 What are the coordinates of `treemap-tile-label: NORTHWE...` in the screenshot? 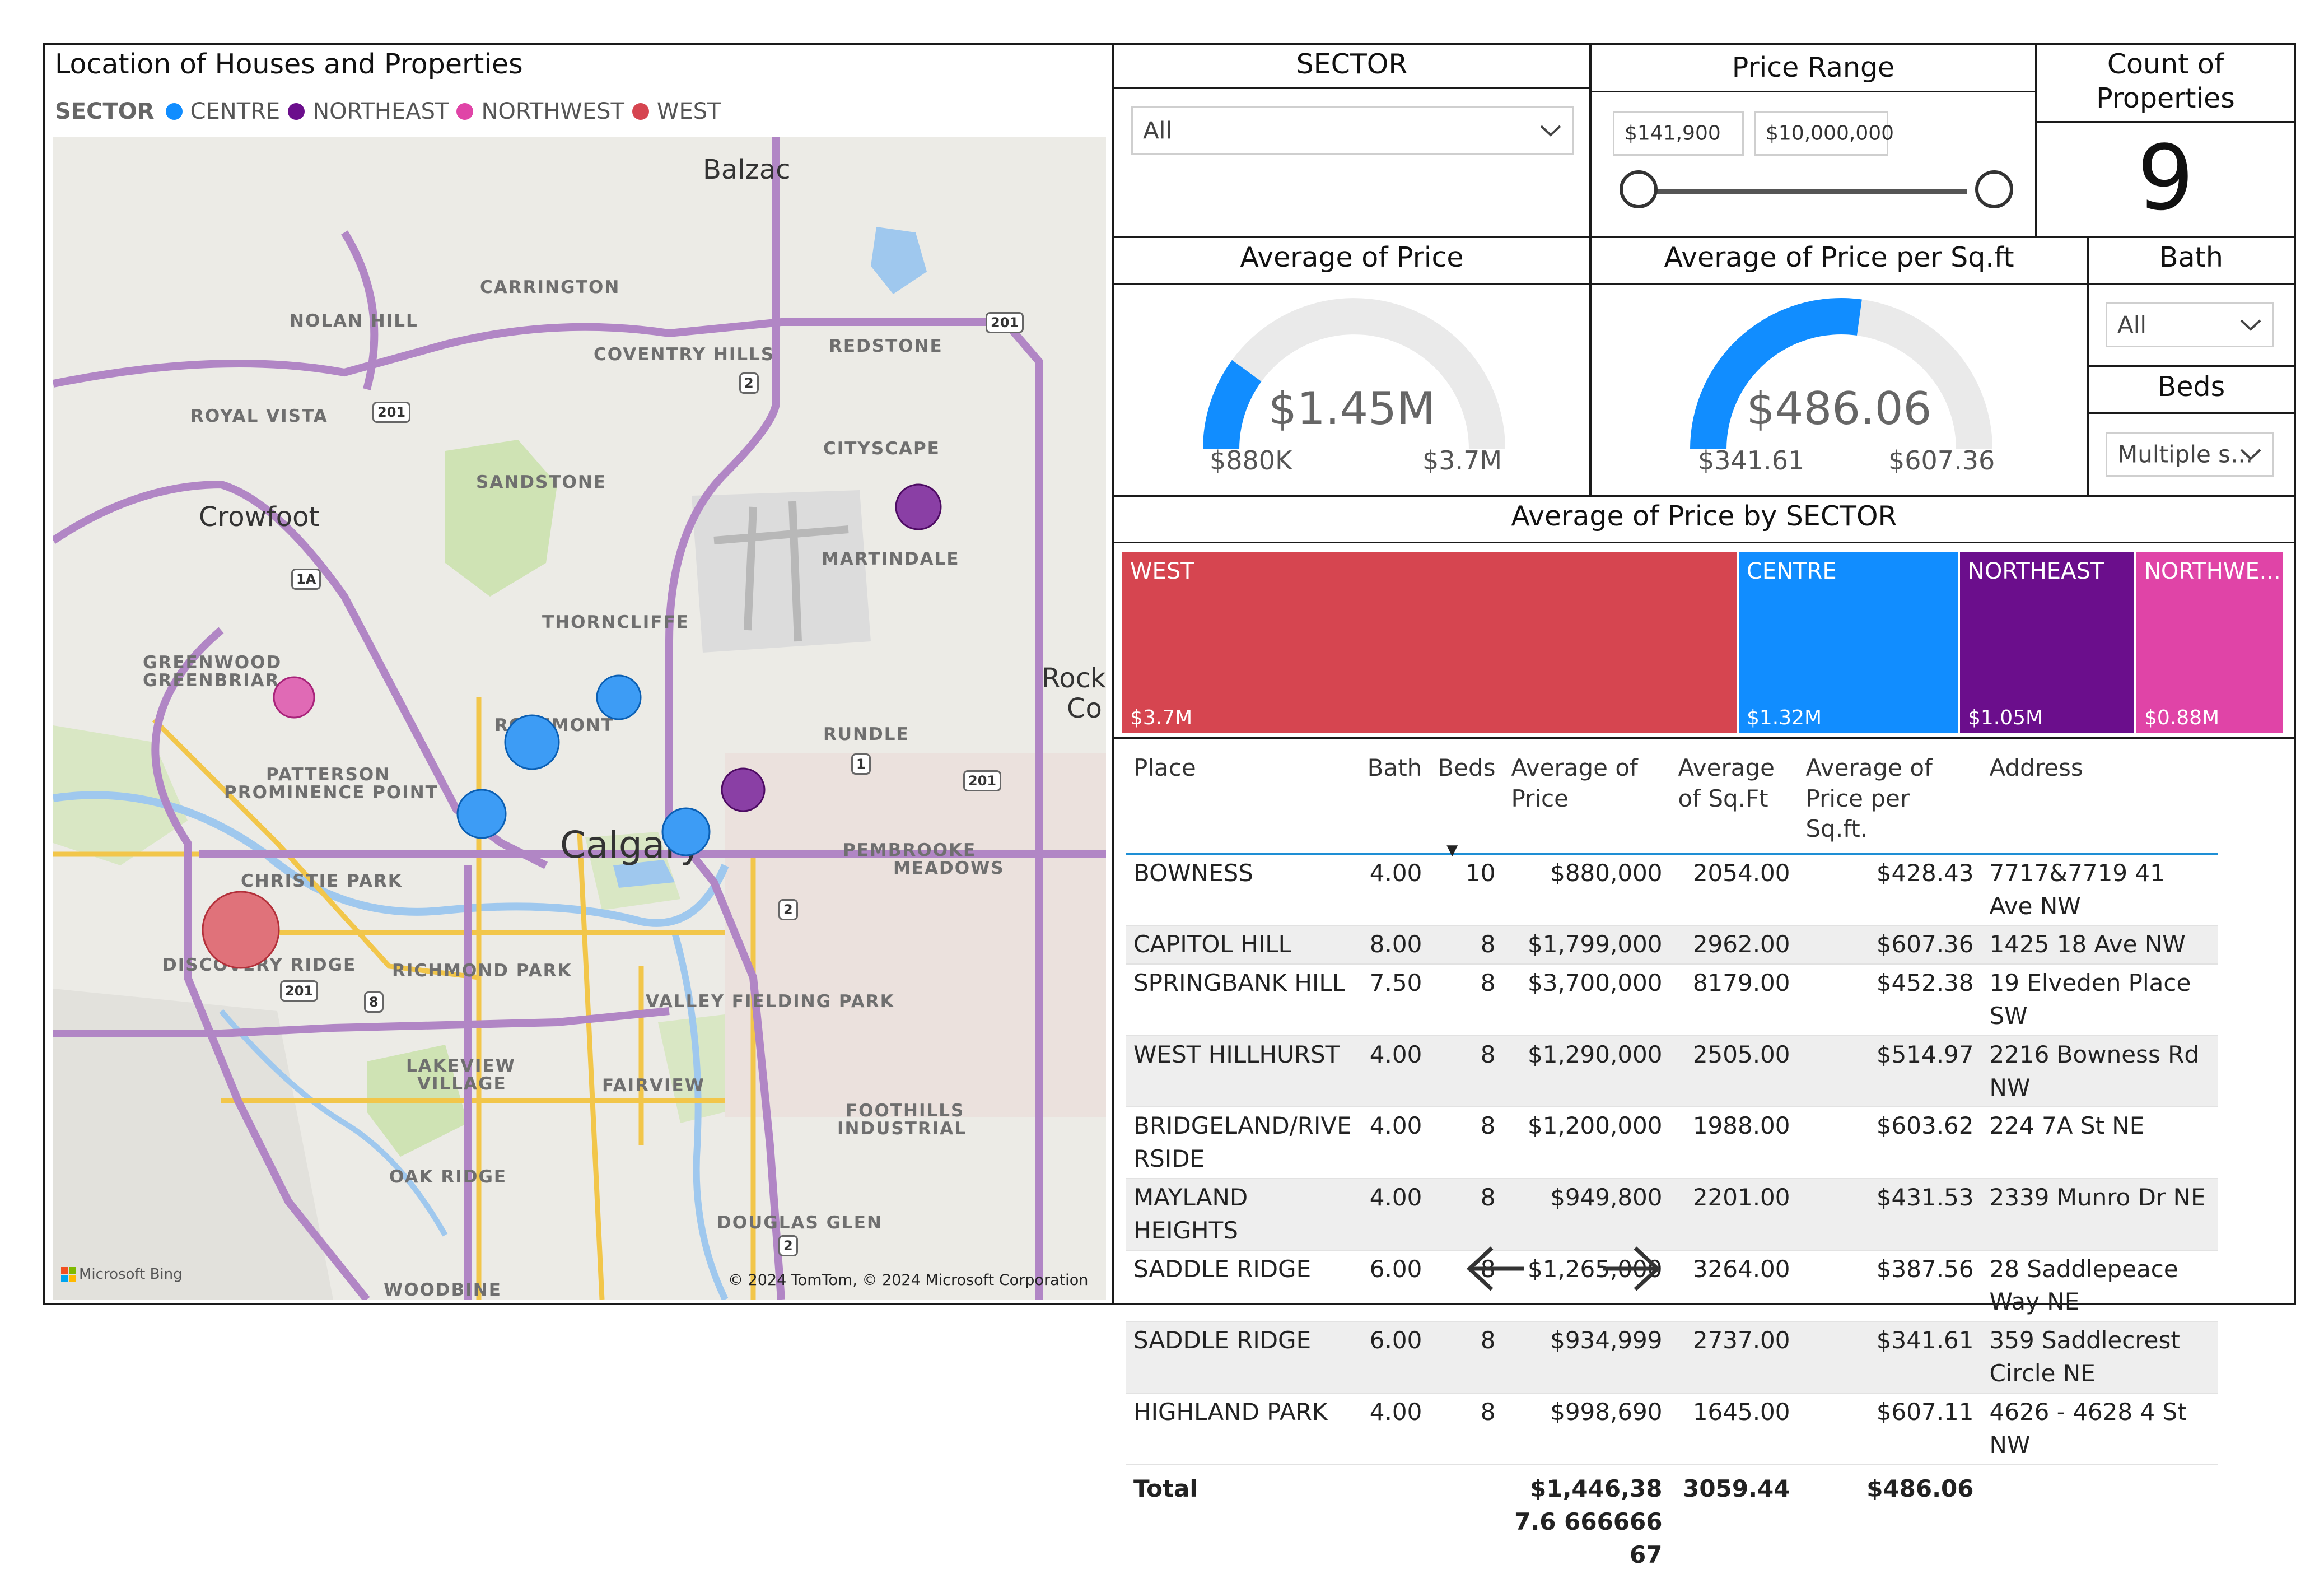 It's located at (2213, 571).